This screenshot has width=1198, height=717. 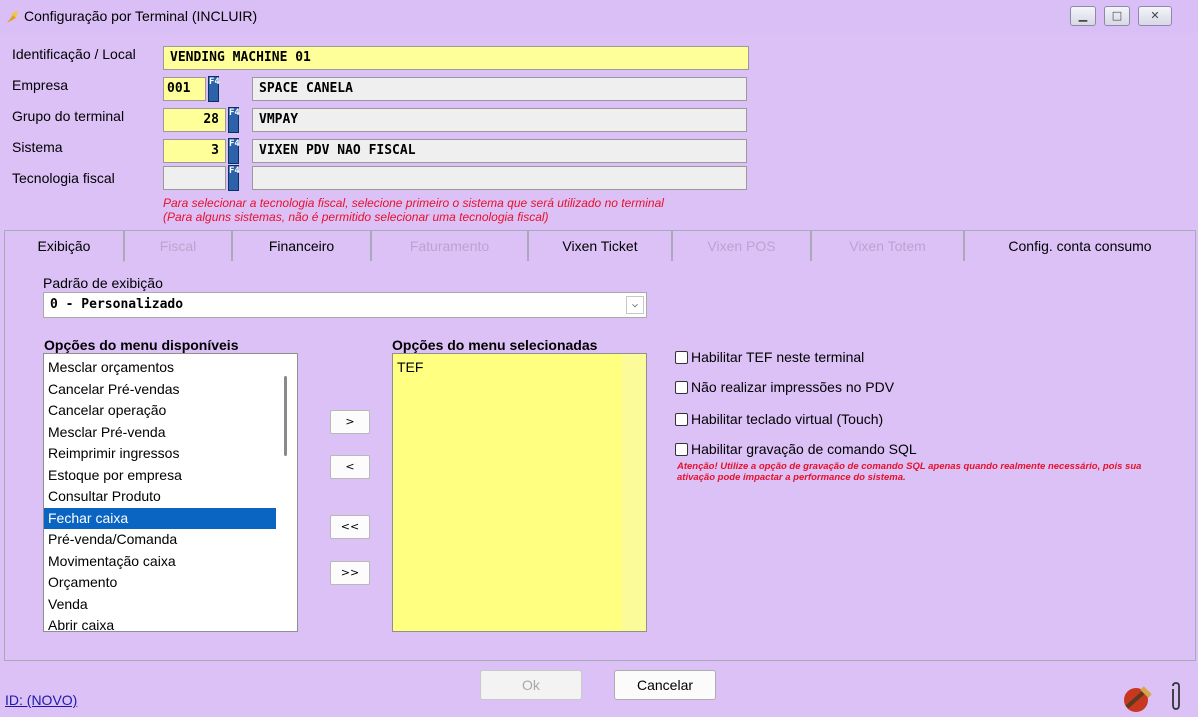 What do you see at coordinates (681, 449) in the screenshot?
I see `sql-log-checkbox` at bounding box center [681, 449].